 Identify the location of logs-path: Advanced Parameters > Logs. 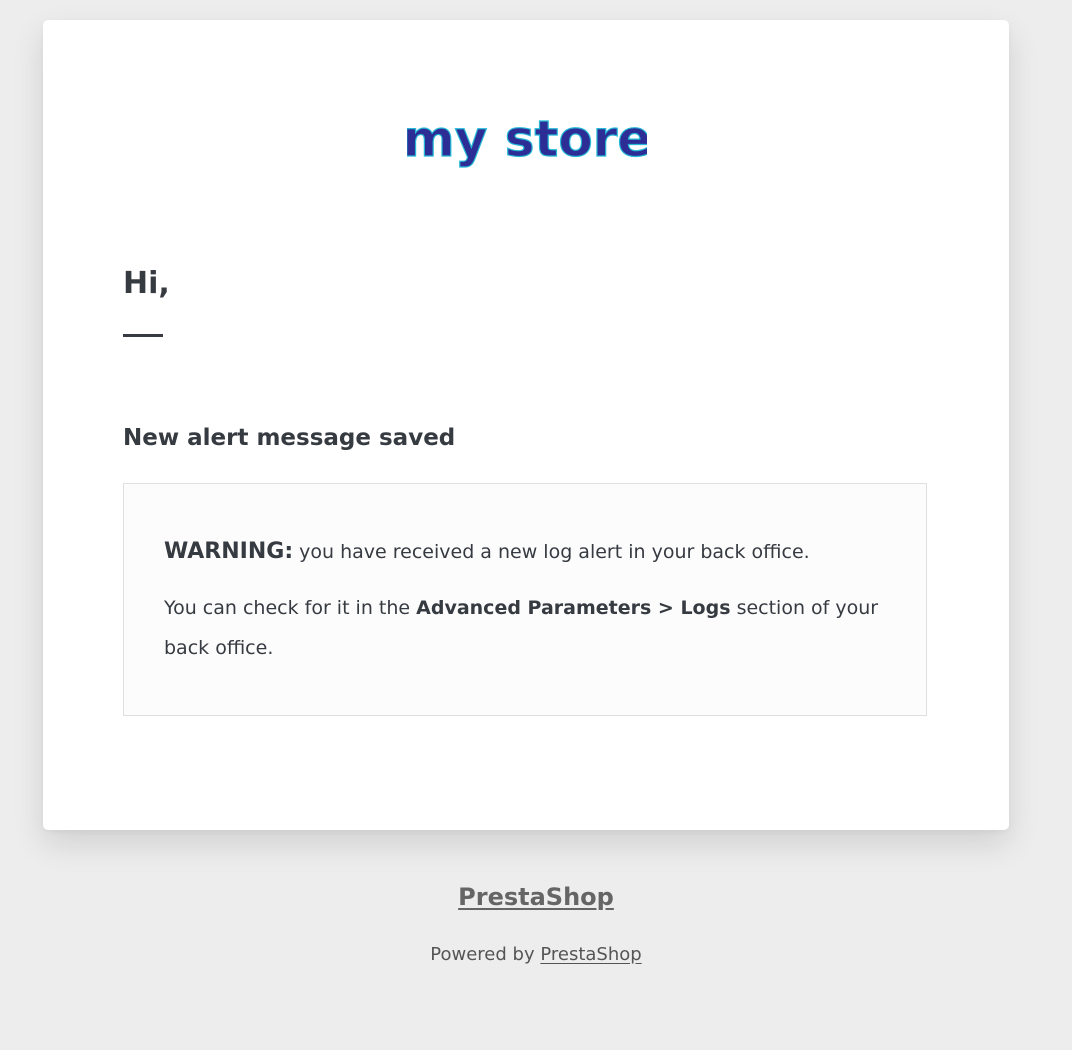
(573, 608).